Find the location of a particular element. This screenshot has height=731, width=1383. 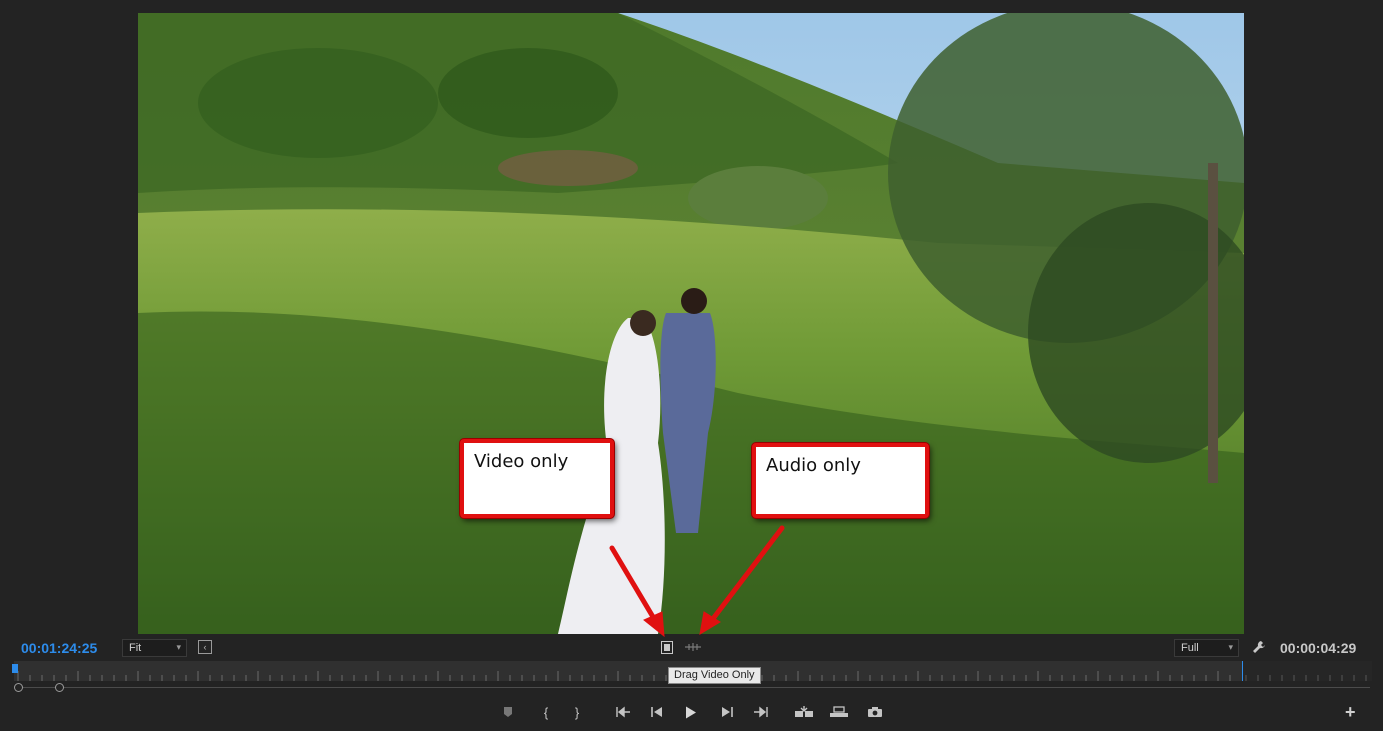

play-button is located at coordinates (691, 712).